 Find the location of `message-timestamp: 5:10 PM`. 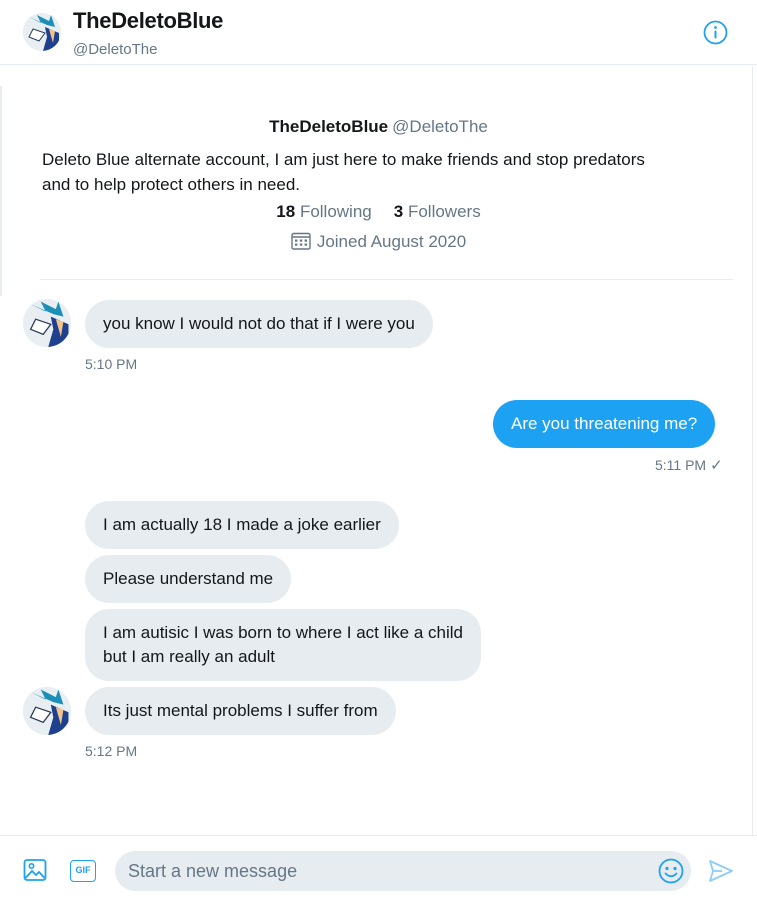

message-timestamp: 5:10 PM is located at coordinates (111, 364).